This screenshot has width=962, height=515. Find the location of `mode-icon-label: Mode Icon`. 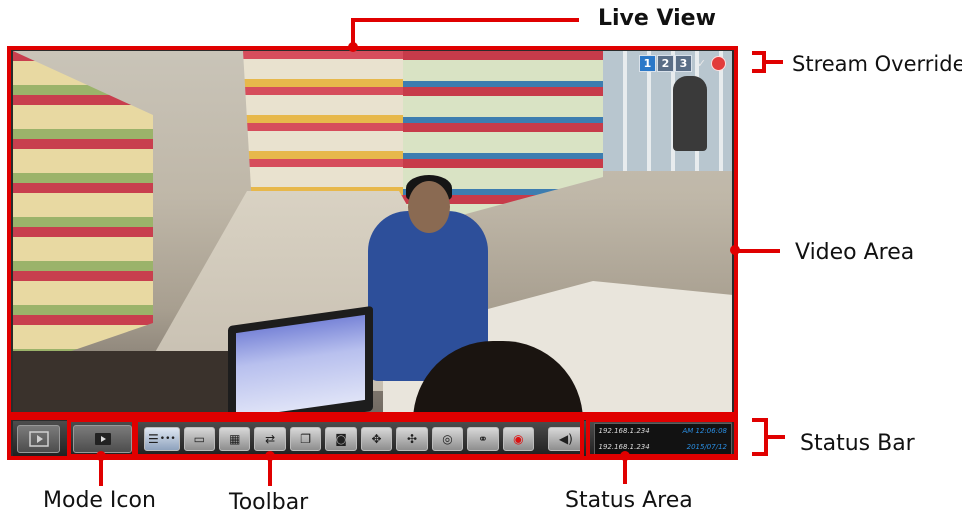

mode-icon-label: Mode Icon is located at coordinates (99, 500).